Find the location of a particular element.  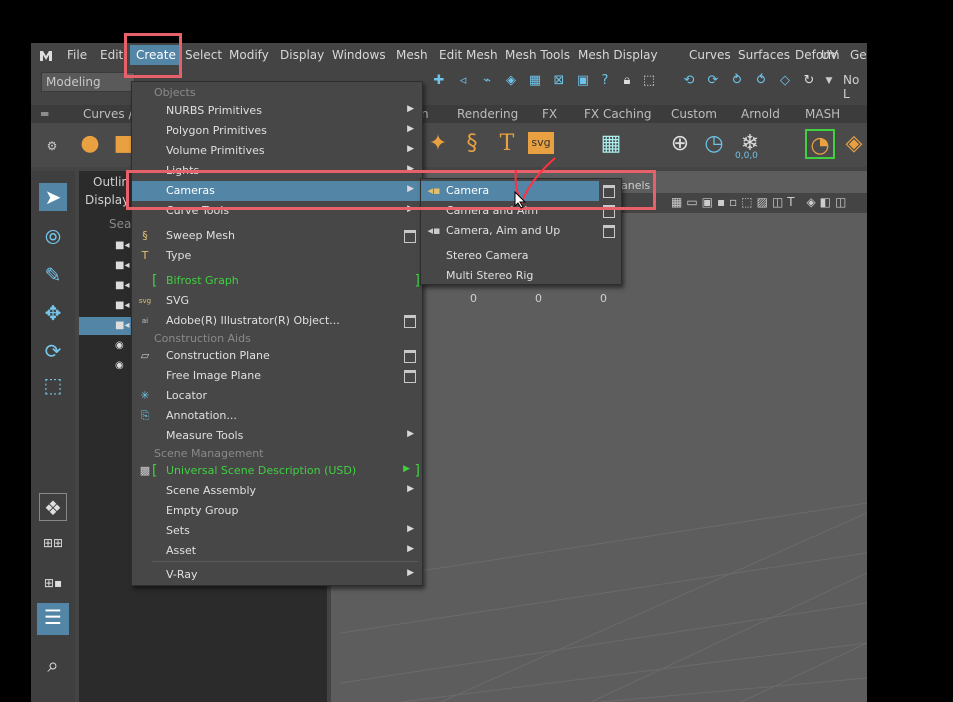

snap-surface-icon: ▦ is located at coordinates (535, 81).